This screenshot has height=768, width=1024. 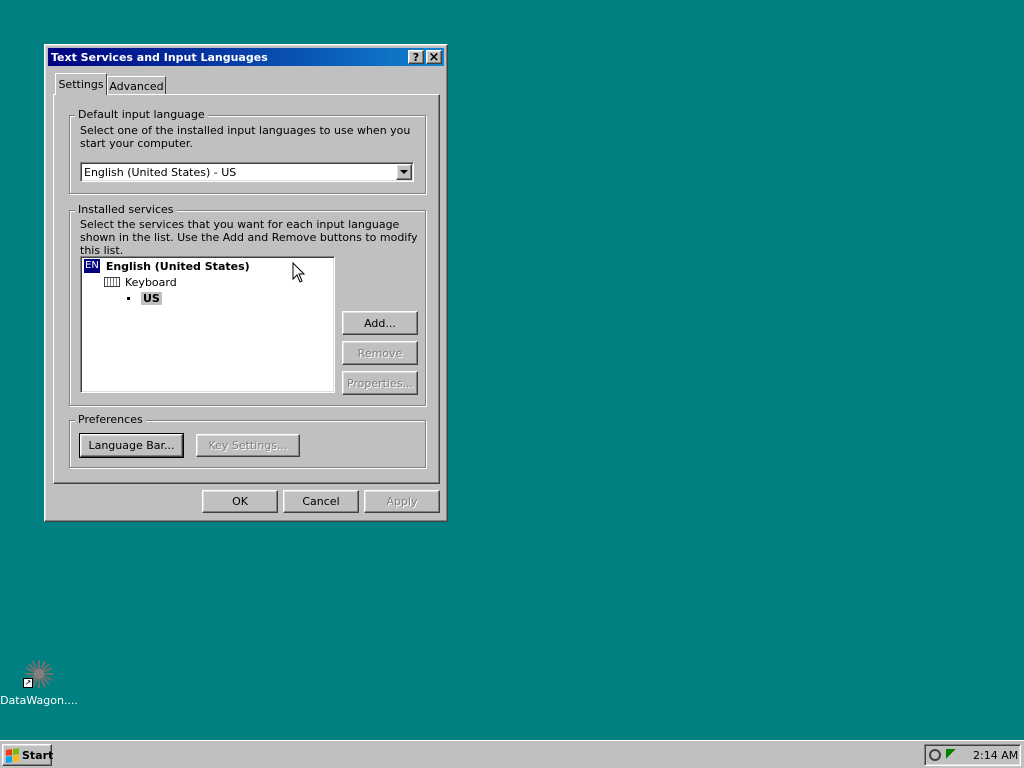 I want to click on help-button: ?, so click(x=416, y=57).